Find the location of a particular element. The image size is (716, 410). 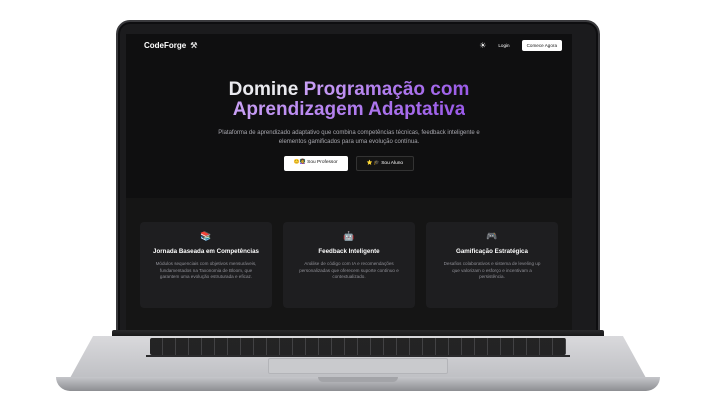

hero-title-part1: Domine is located at coordinates (266, 89).